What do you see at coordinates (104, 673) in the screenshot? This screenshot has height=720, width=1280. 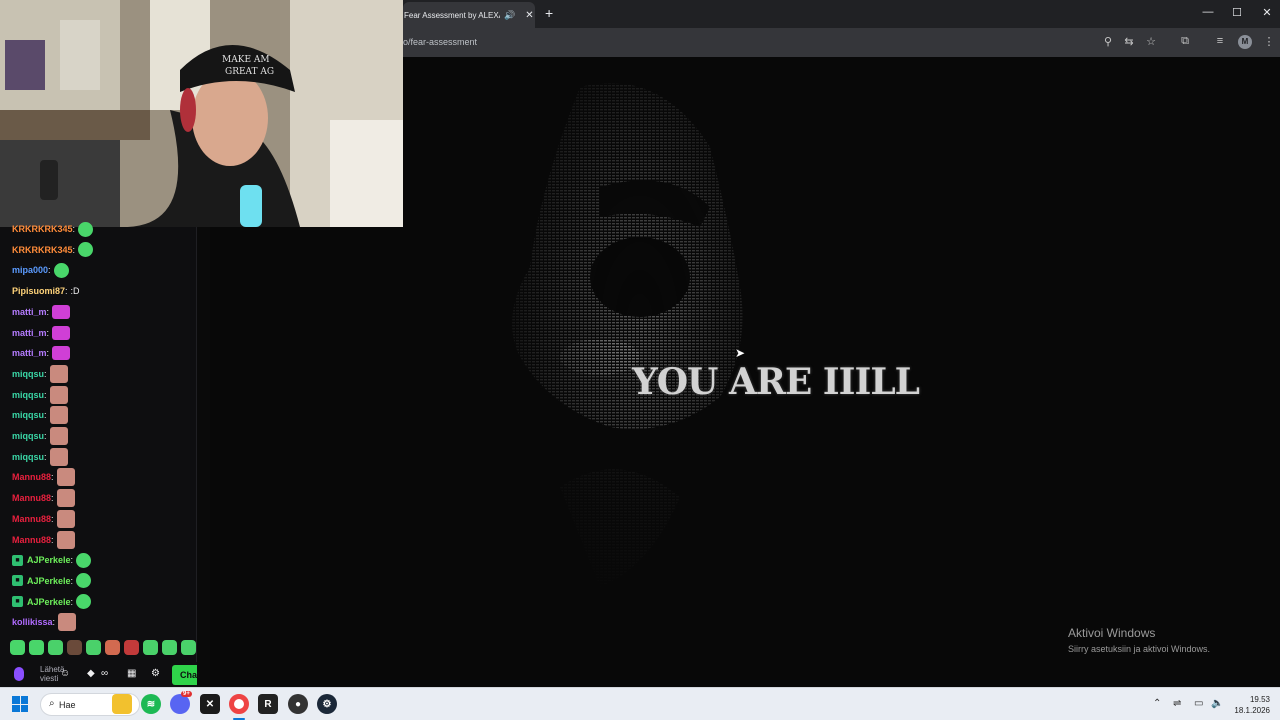 I see `infinity-icon: ∞` at bounding box center [104, 673].